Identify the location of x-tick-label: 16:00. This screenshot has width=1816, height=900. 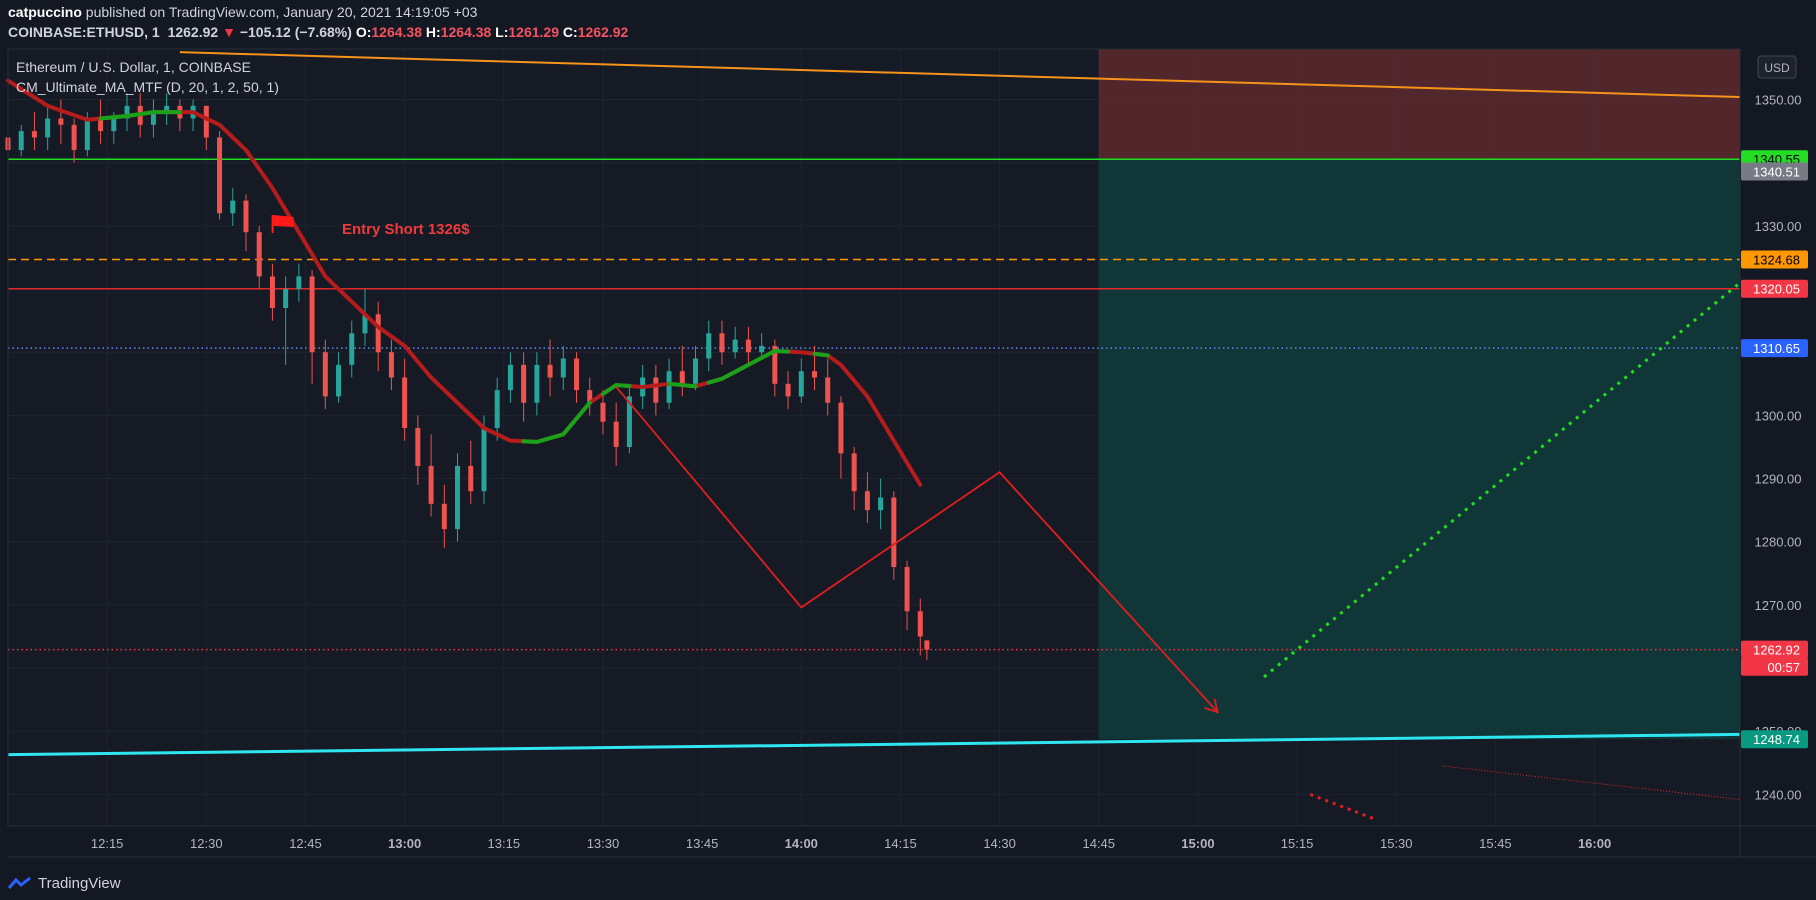
(1594, 843).